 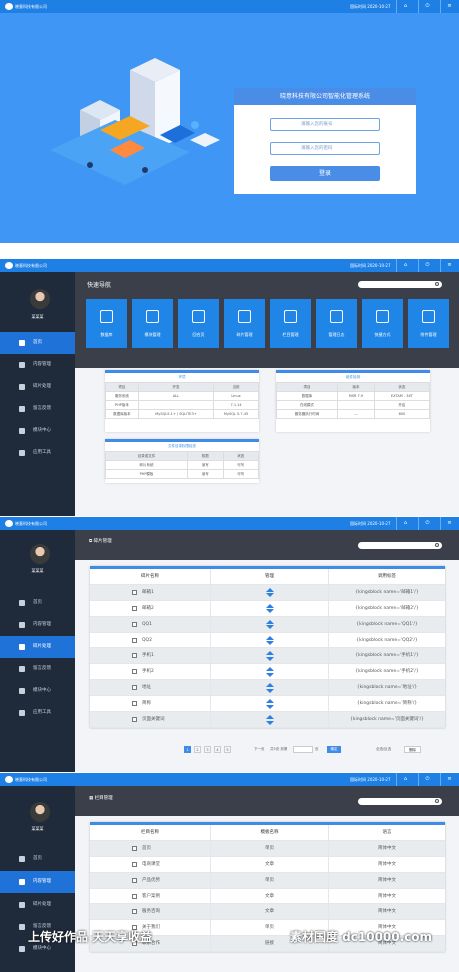 I want to click on table-row: 手机2 {kingsblock name='手机2'/}, so click(x=267, y=672).